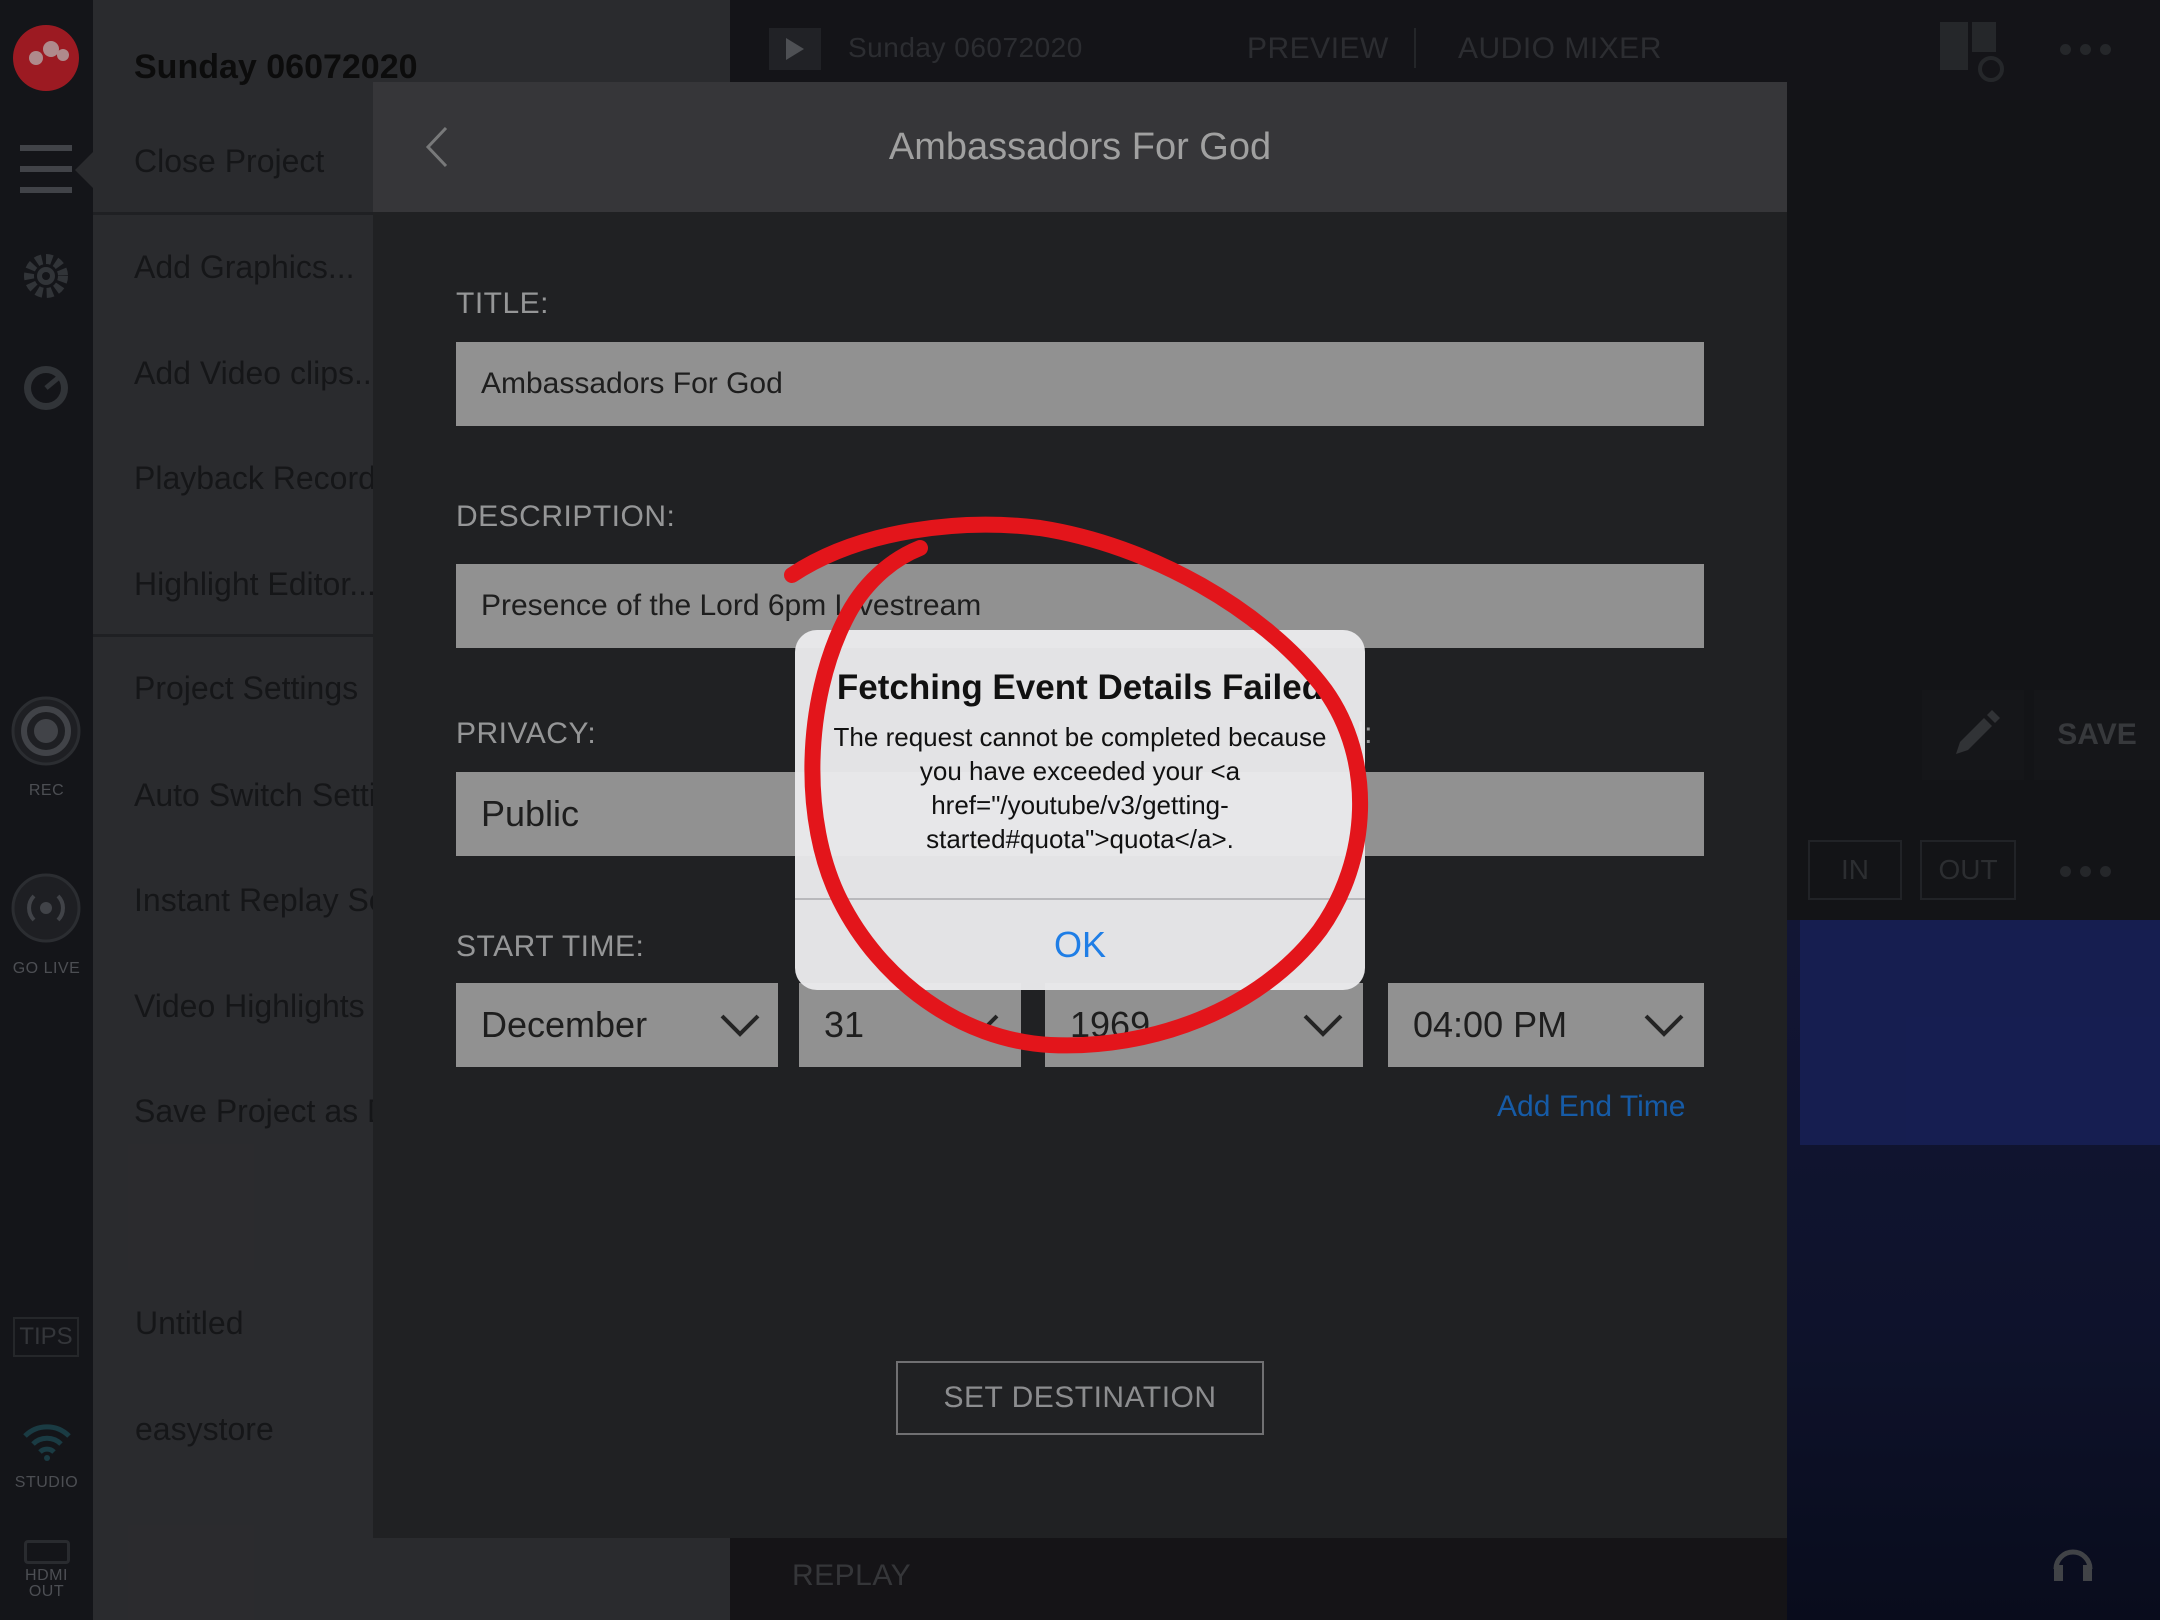  Describe the element at coordinates (1080, 945) in the screenshot. I see `alert-ok-button: OK` at that location.